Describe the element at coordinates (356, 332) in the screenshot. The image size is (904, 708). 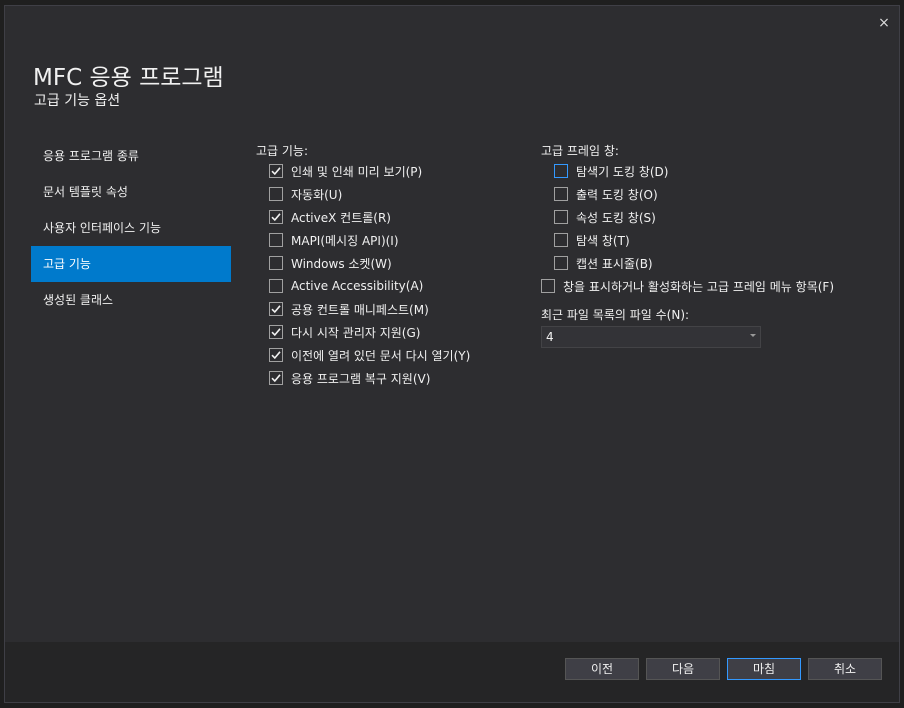
I see `checkbox-label: 다시 시작 관리자 지원(G)` at that location.